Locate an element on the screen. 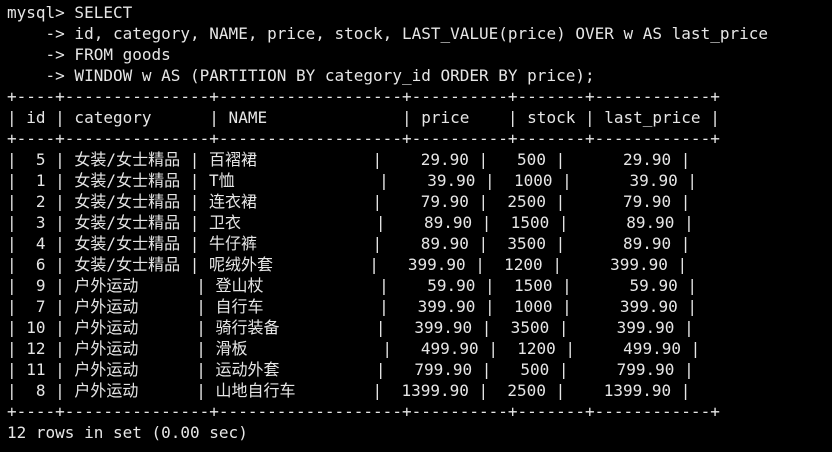  result-summary: 12 rows in set (0.00 sec) is located at coordinates (127, 432).